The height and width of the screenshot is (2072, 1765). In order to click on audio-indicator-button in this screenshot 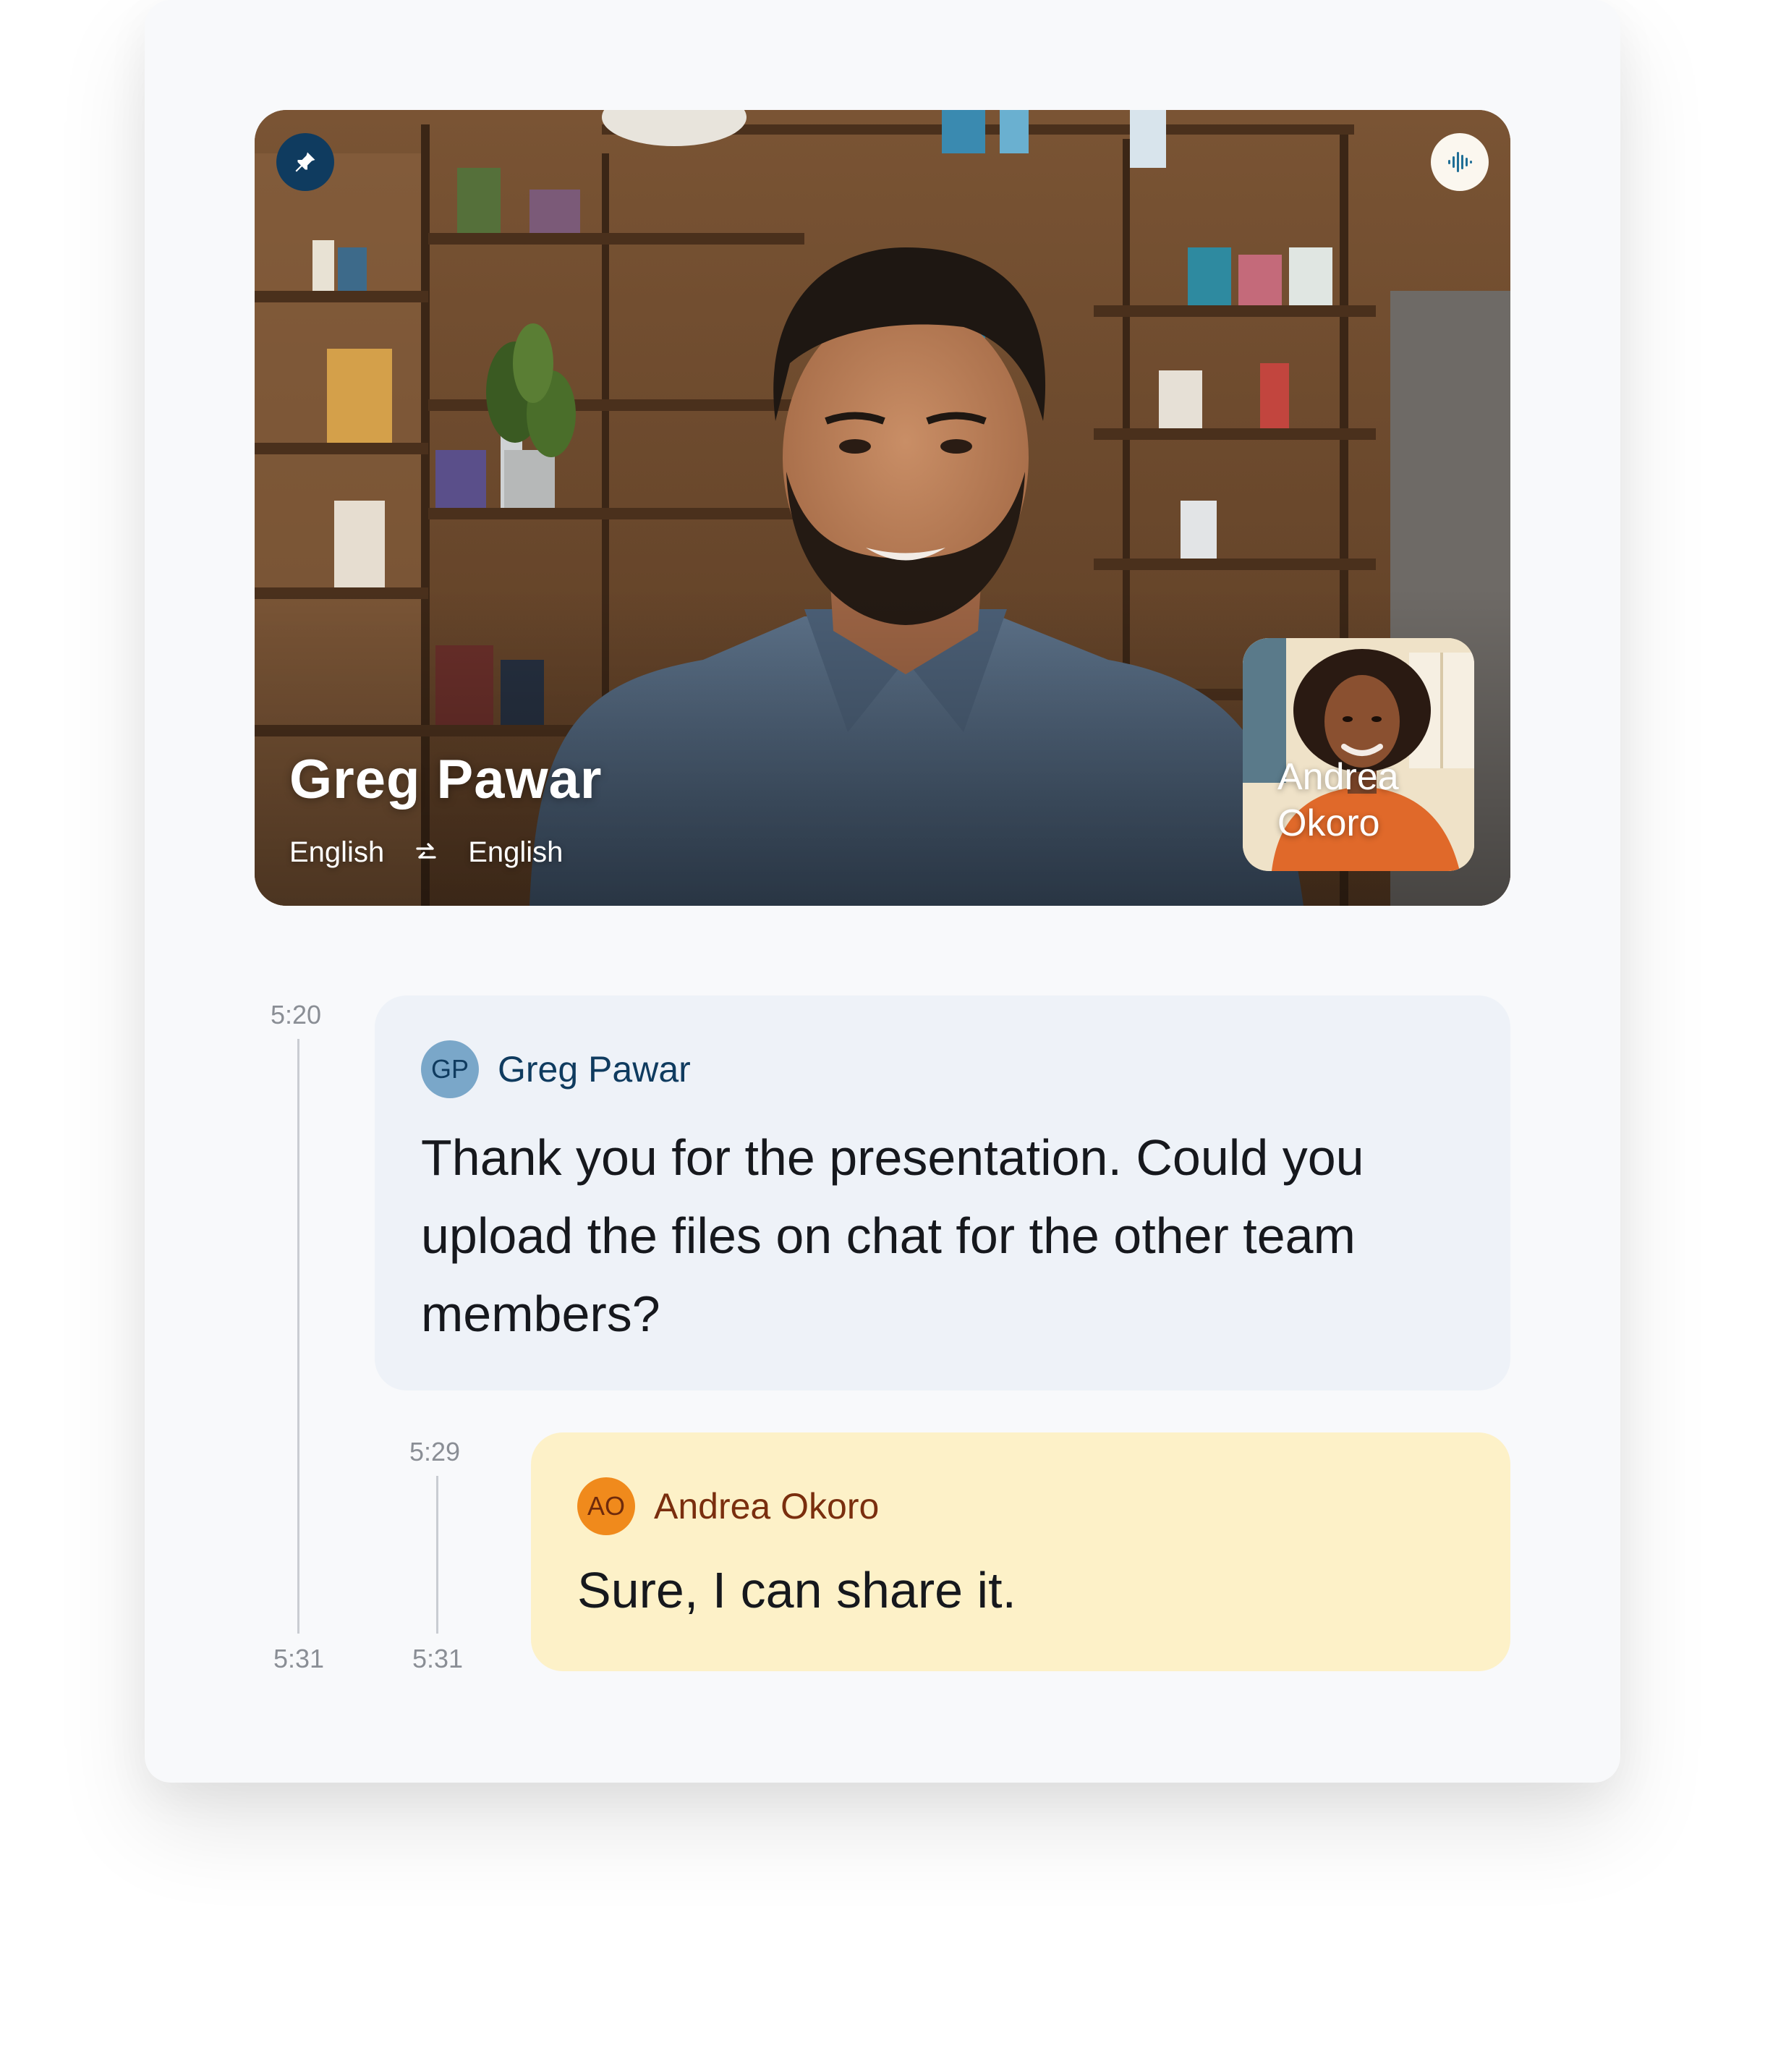, I will do `click(1460, 162)`.